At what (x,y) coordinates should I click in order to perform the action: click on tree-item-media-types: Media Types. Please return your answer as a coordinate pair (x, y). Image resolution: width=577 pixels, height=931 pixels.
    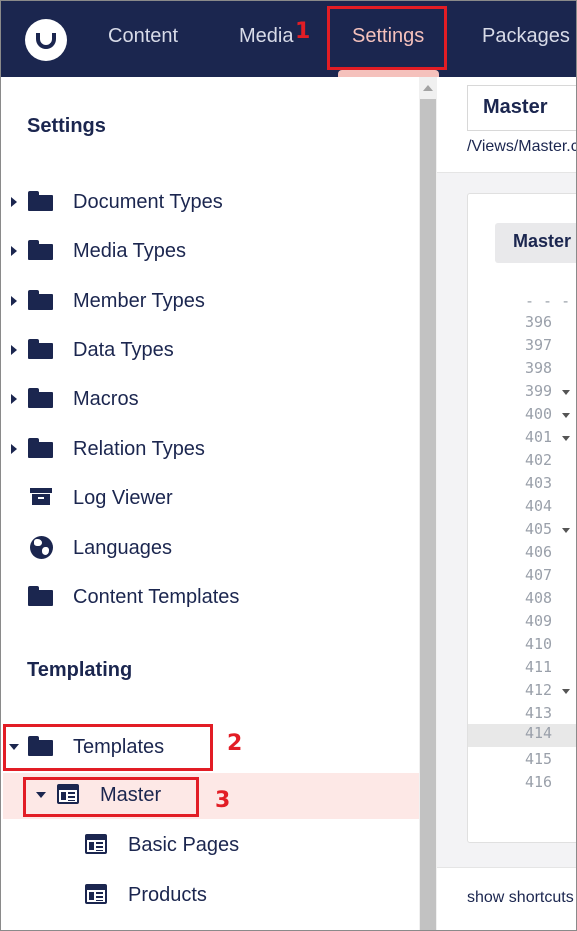
    Looking at the image, I should click on (211, 251).